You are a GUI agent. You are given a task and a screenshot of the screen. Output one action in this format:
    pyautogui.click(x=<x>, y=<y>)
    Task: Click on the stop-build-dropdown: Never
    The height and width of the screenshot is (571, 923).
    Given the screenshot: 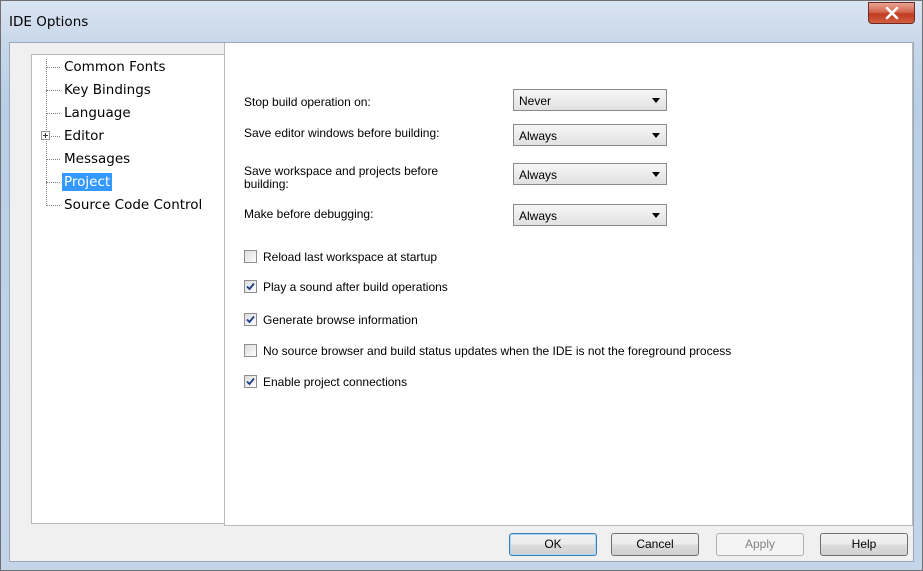 What is the action you would take?
    pyautogui.click(x=590, y=100)
    